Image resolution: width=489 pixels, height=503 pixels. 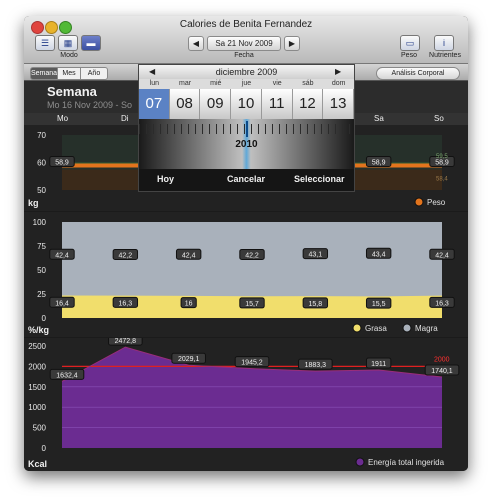 I want to click on data-label: 43,4, so click(x=379, y=254).